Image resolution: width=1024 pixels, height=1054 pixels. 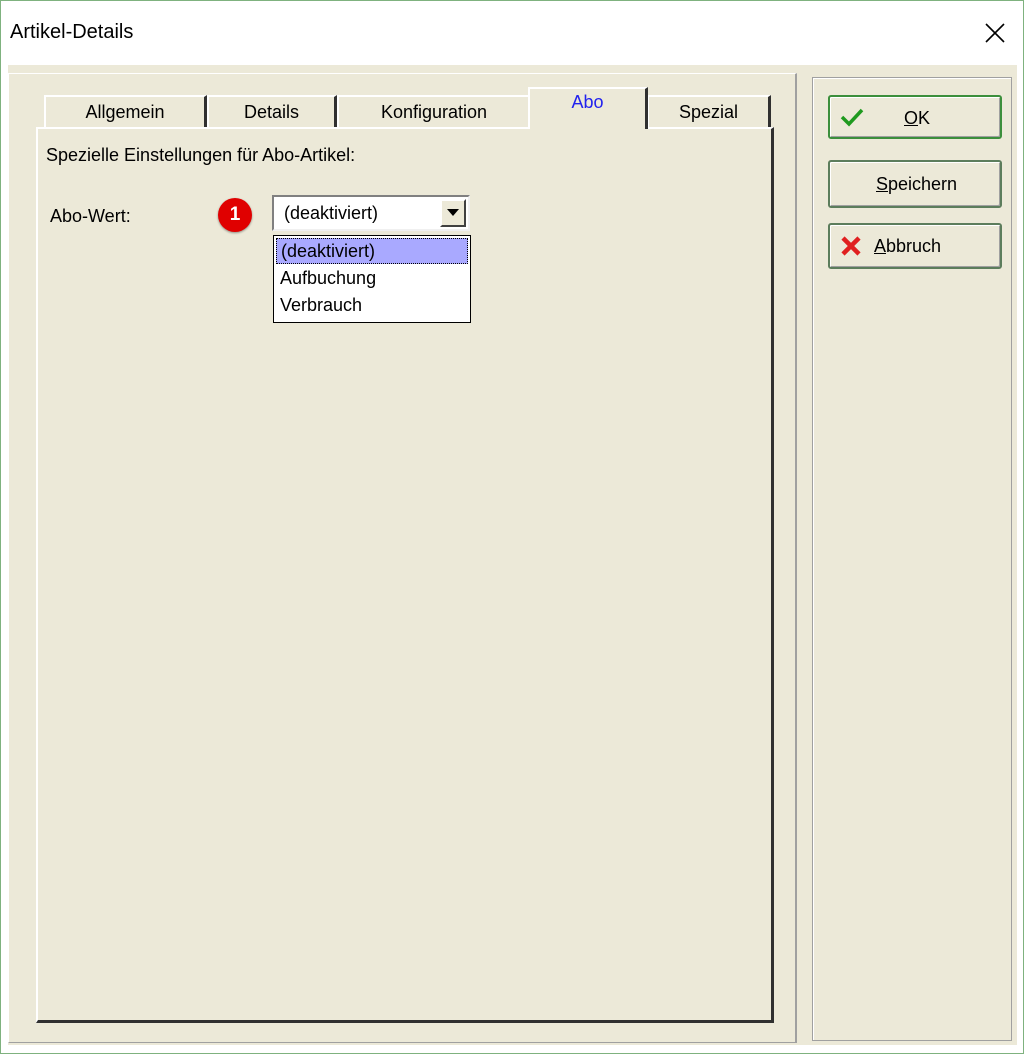 What do you see at coordinates (201, 155) in the screenshot?
I see `panel-heading: Spezielle Einstellungen für Abo-Artikel:` at bounding box center [201, 155].